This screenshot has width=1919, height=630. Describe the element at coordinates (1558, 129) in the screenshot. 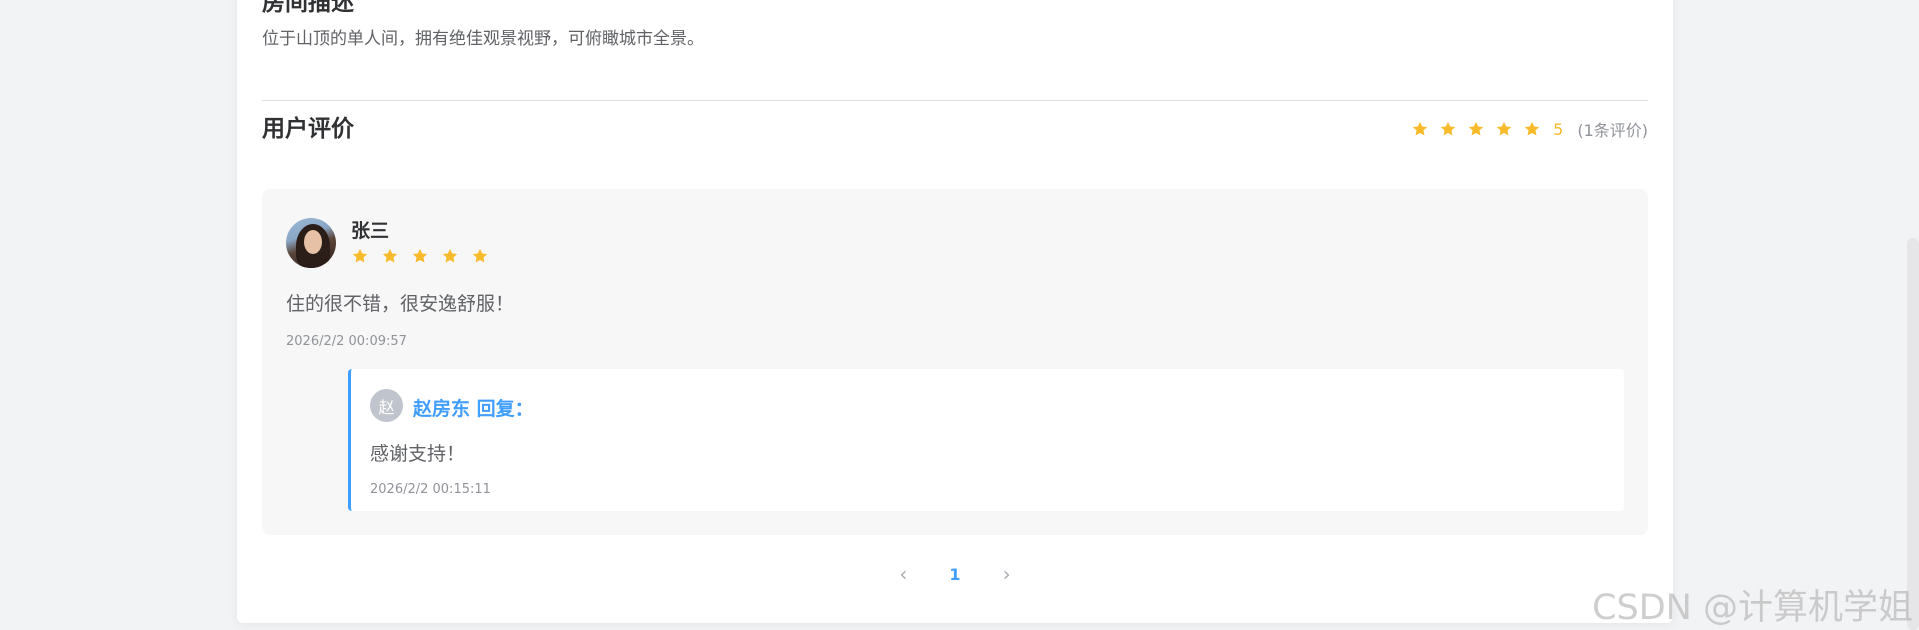

I see `average-score: 5` at that location.